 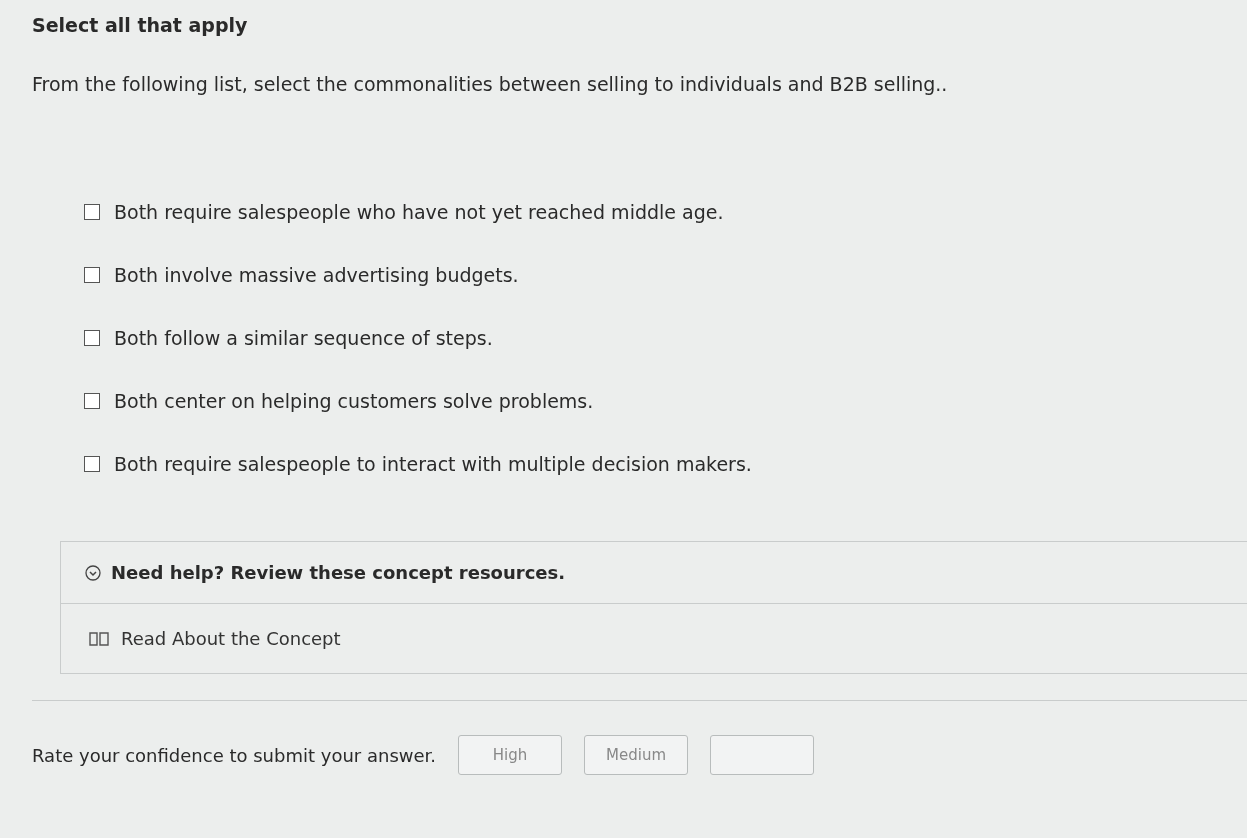 What do you see at coordinates (433, 464) in the screenshot?
I see `option-label: Both require salespeople to interact with multiple decision makers.` at bounding box center [433, 464].